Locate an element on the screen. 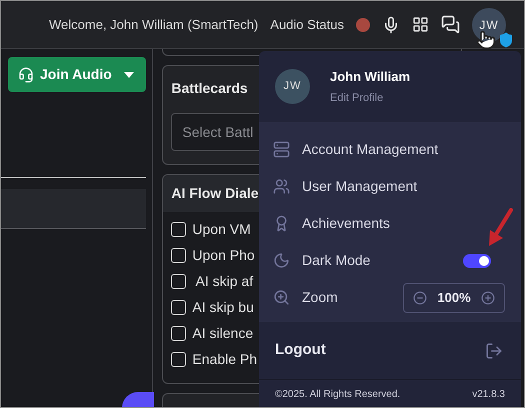 The image size is (525, 408). option-label: Upon VM is located at coordinates (221, 229).